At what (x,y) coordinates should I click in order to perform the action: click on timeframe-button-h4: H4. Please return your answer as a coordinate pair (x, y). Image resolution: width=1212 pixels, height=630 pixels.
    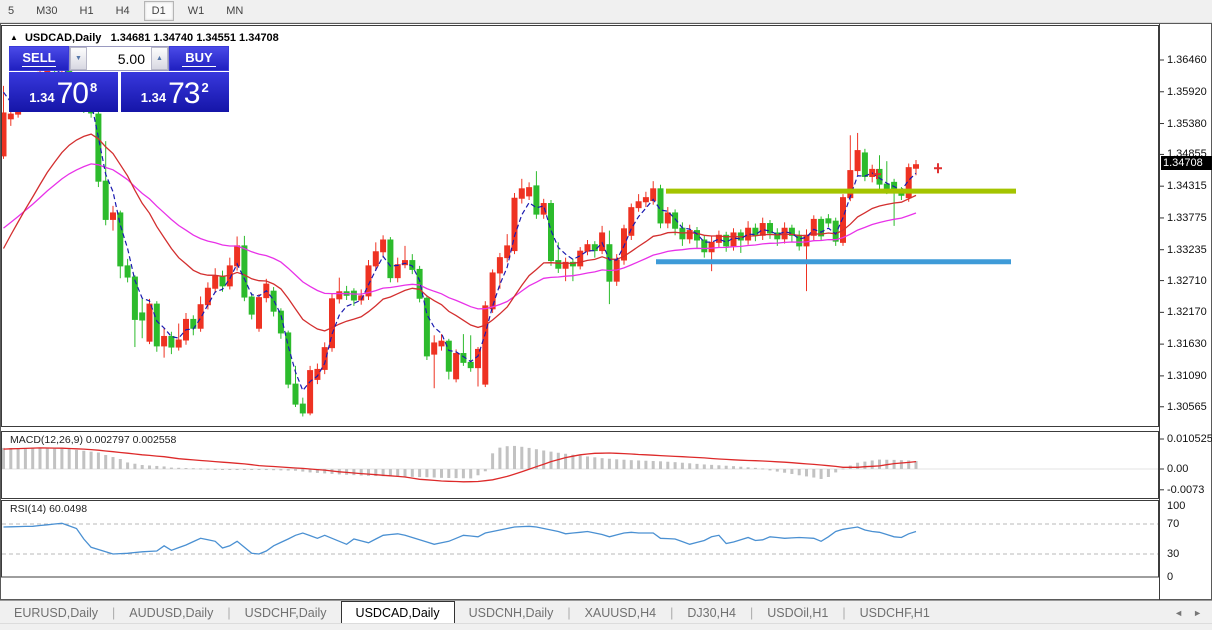
    Looking at the image, I should click on (123, 11).